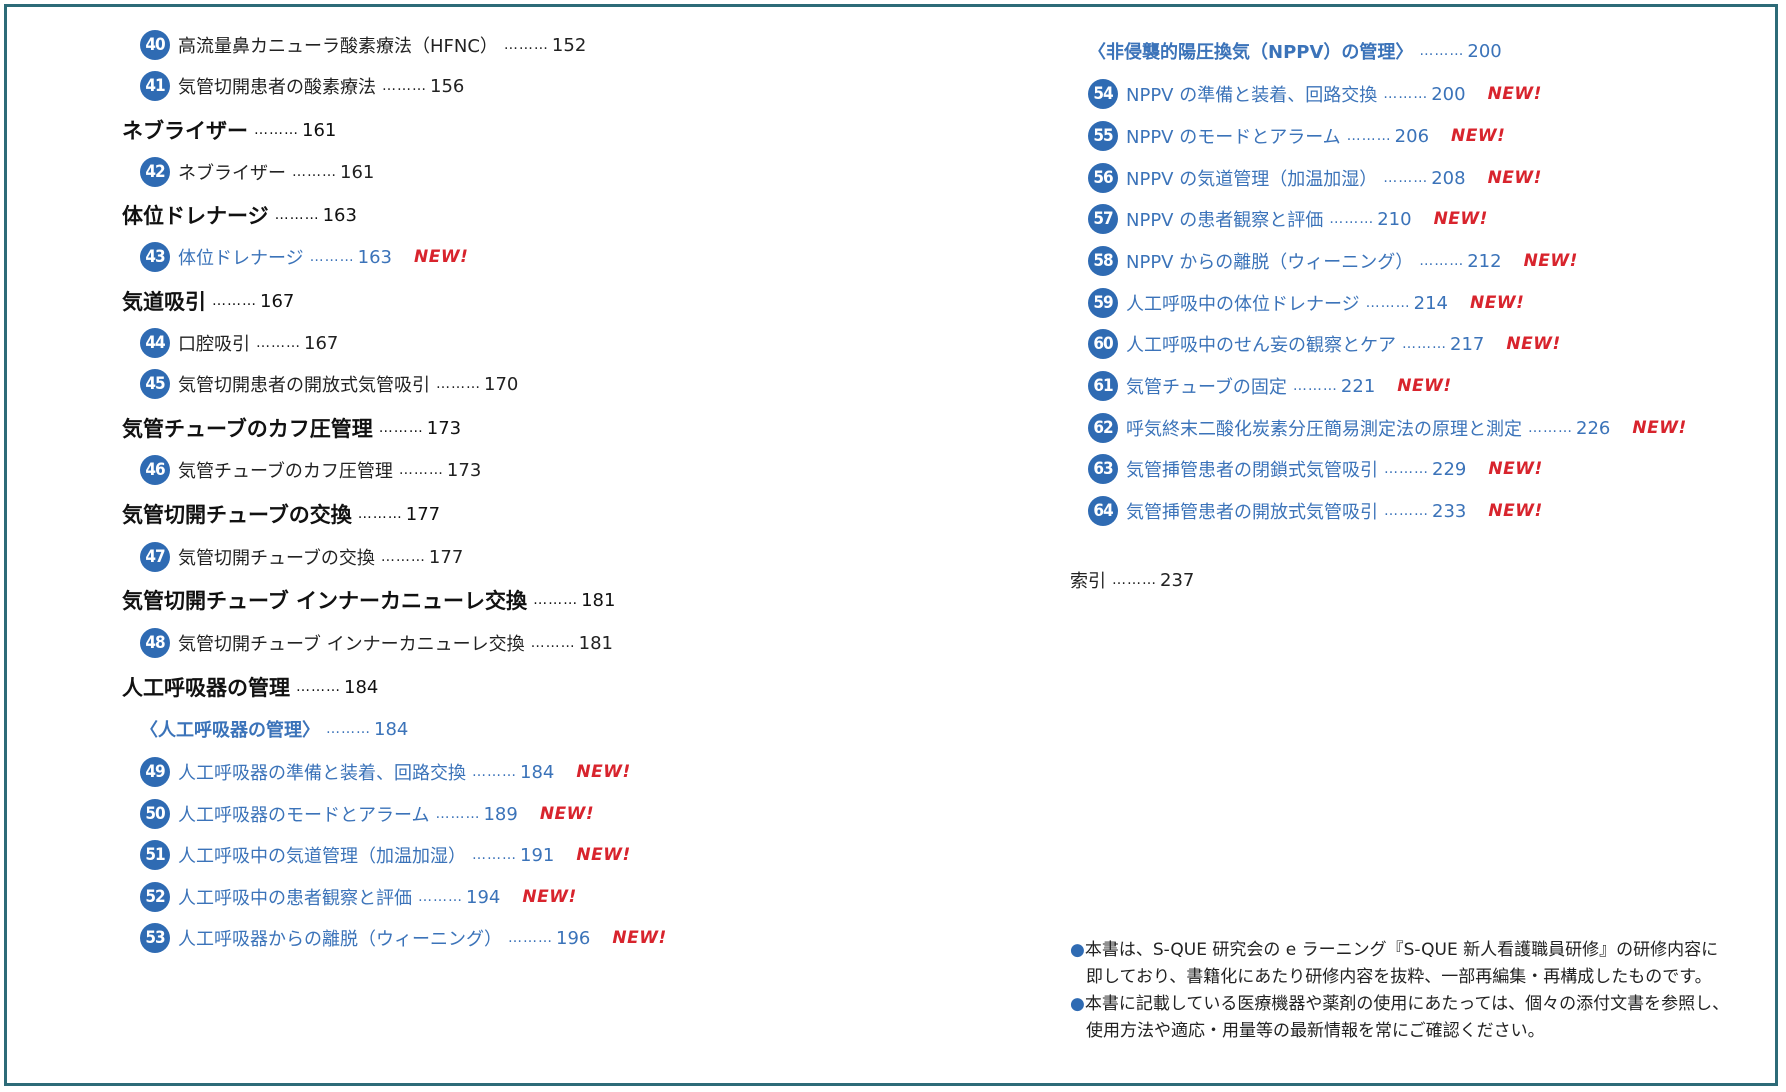 This screenshot has height=1092, width=1786. What do you see at coordinates (277, 301) in the screenshot?
I see `page-number: 167` at bounding box center [277, 301].